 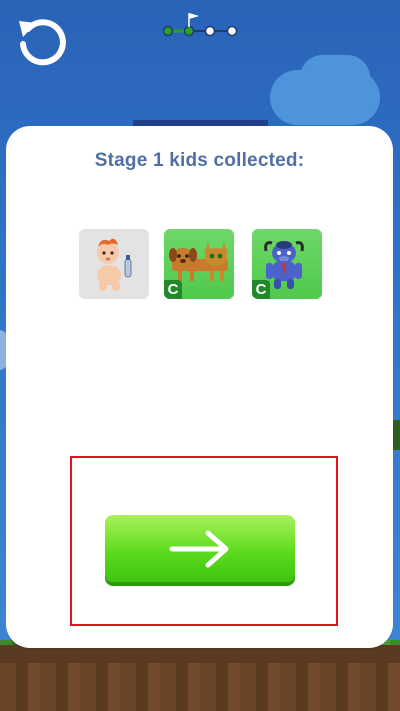 What do you see at coordinates (199, 160) in the screenshot?
I see `panel-title: Stage 1 kids collected:` at bounding box center [199, 160].